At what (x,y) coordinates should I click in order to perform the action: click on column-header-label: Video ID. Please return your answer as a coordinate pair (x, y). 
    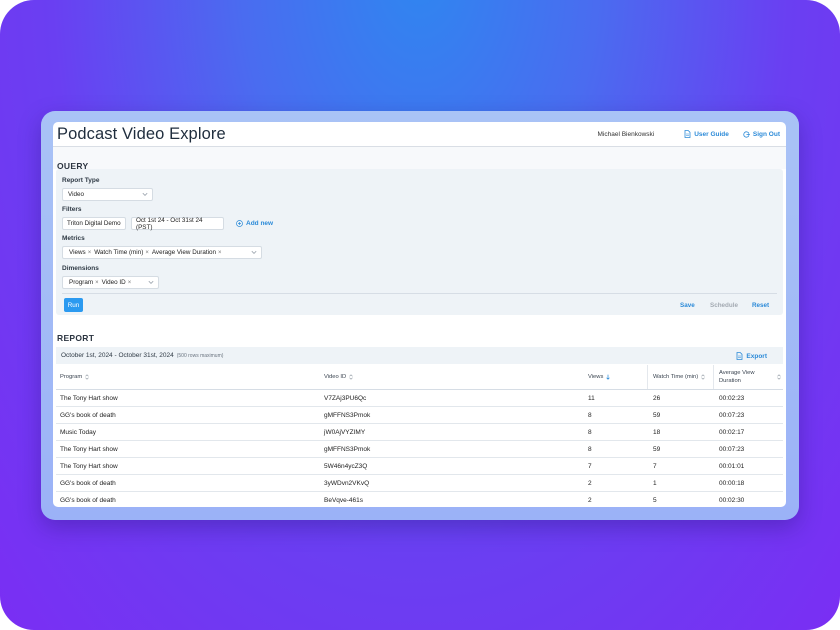
    Looking at the image, I should click on (335, 377).